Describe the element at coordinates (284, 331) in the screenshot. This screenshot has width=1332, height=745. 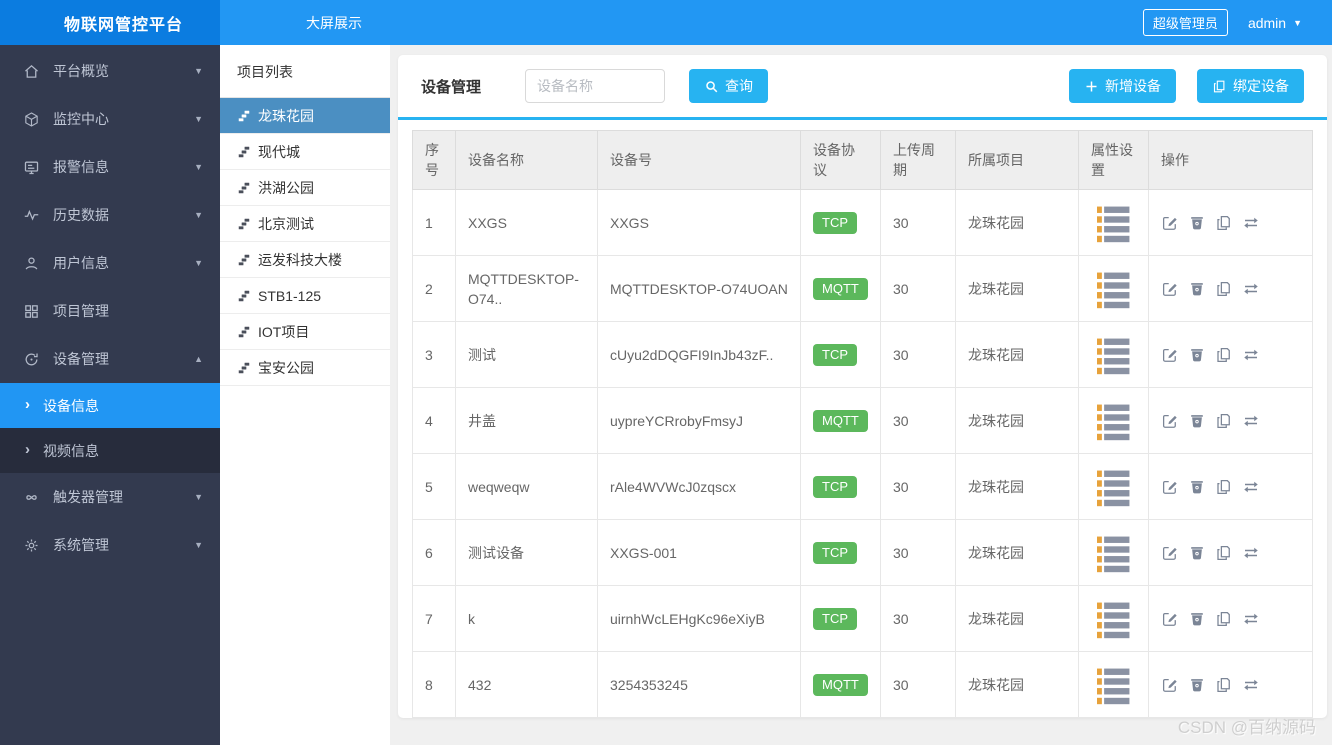
I see `project-item-label: IOT项目` at that location.